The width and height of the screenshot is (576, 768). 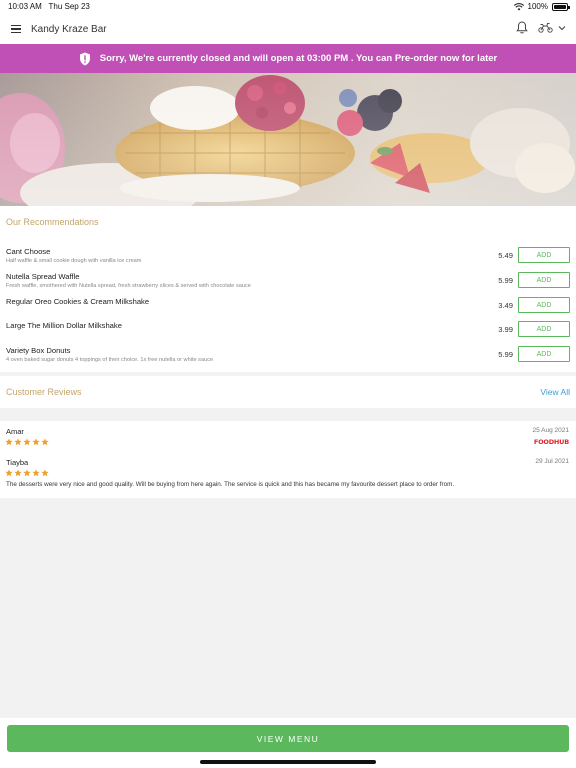 What do you see at coordinates (84, 58) in the screenshot?
I see `shield-alert-icon` at bounding box center [84, 58].